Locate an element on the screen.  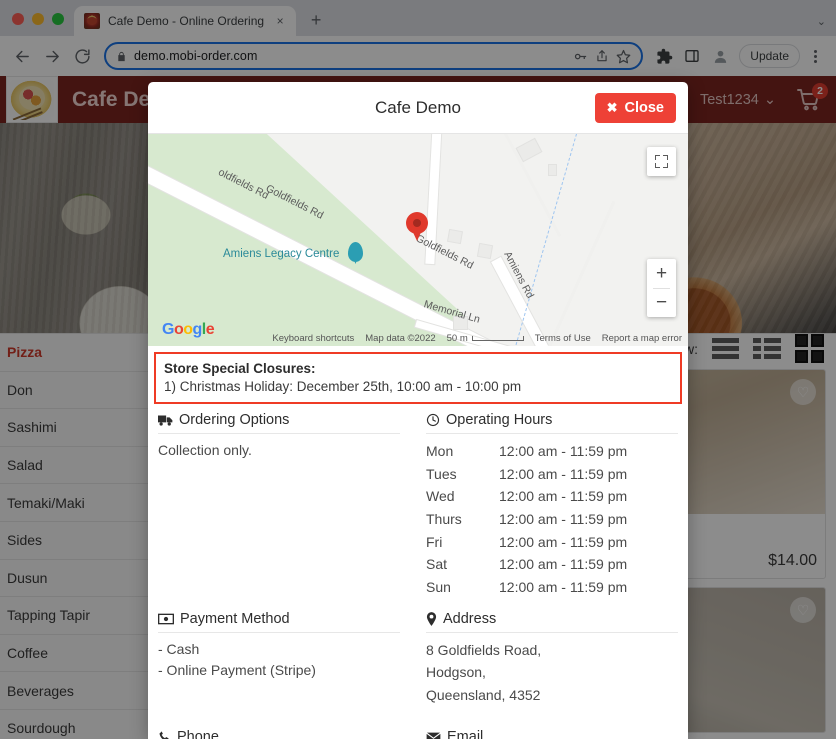
modal-header: Cafe Demo ✖ Close is located at coordinates (418, 108).